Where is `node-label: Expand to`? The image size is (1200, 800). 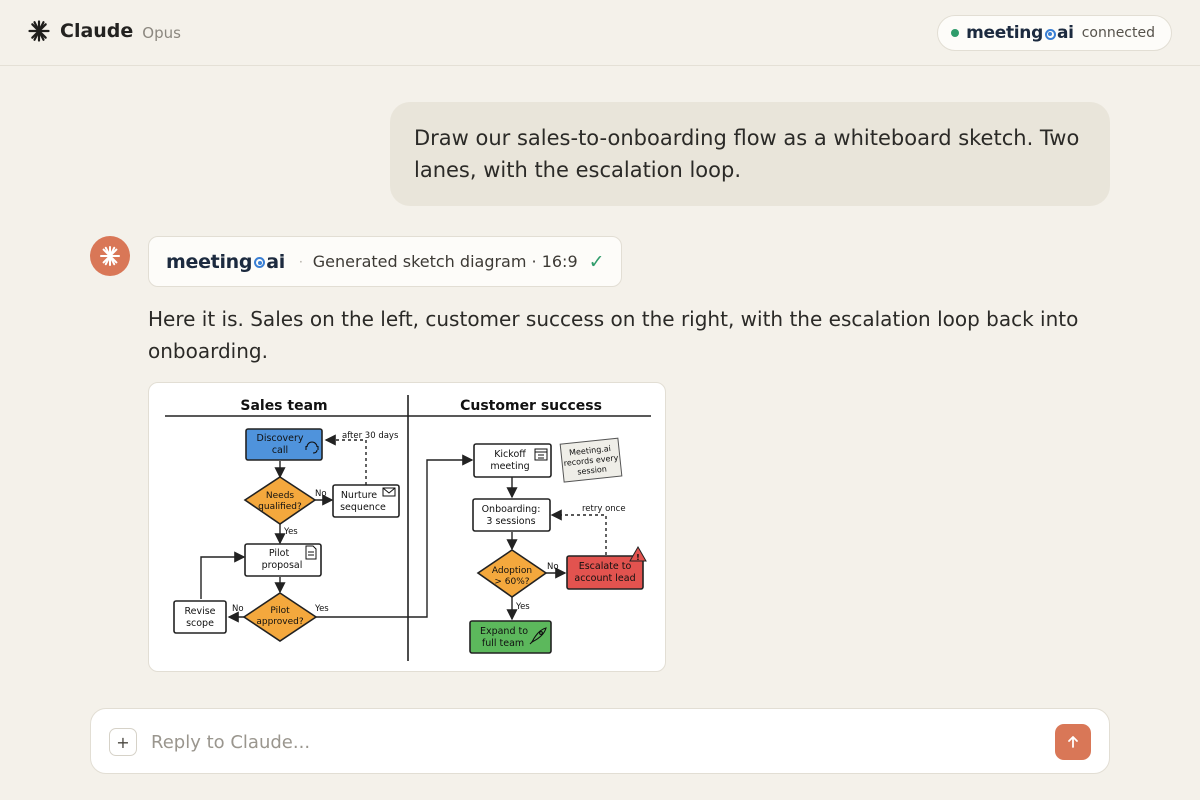
node-label: Expand to is located at coordinates (504, 631).